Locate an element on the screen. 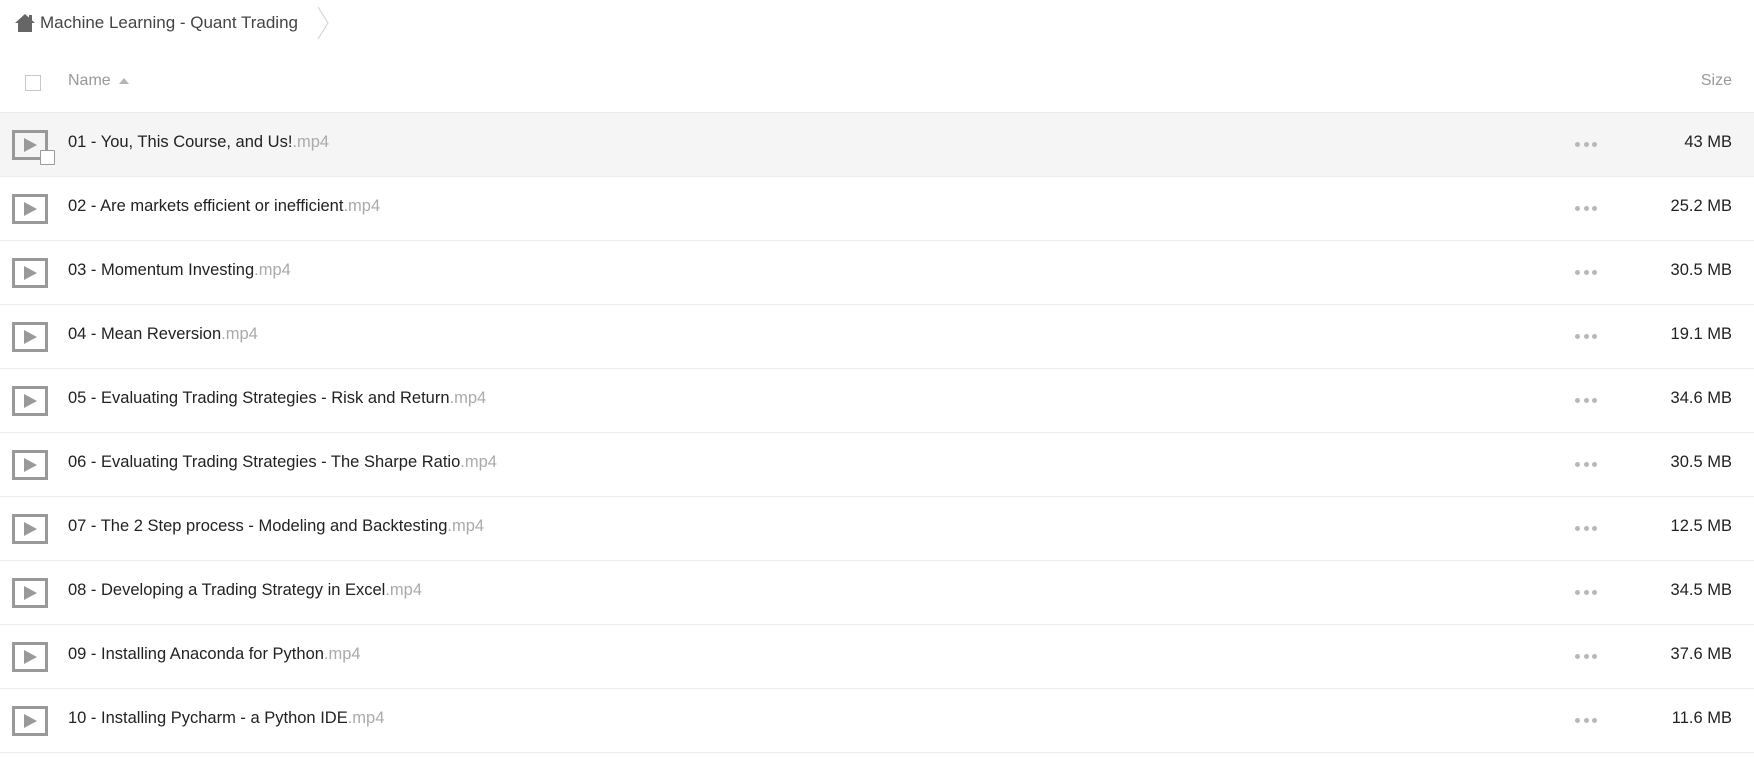  file-name: 01 - You, This Course, and Us!.mp4 is located at coordinates (198, 142).